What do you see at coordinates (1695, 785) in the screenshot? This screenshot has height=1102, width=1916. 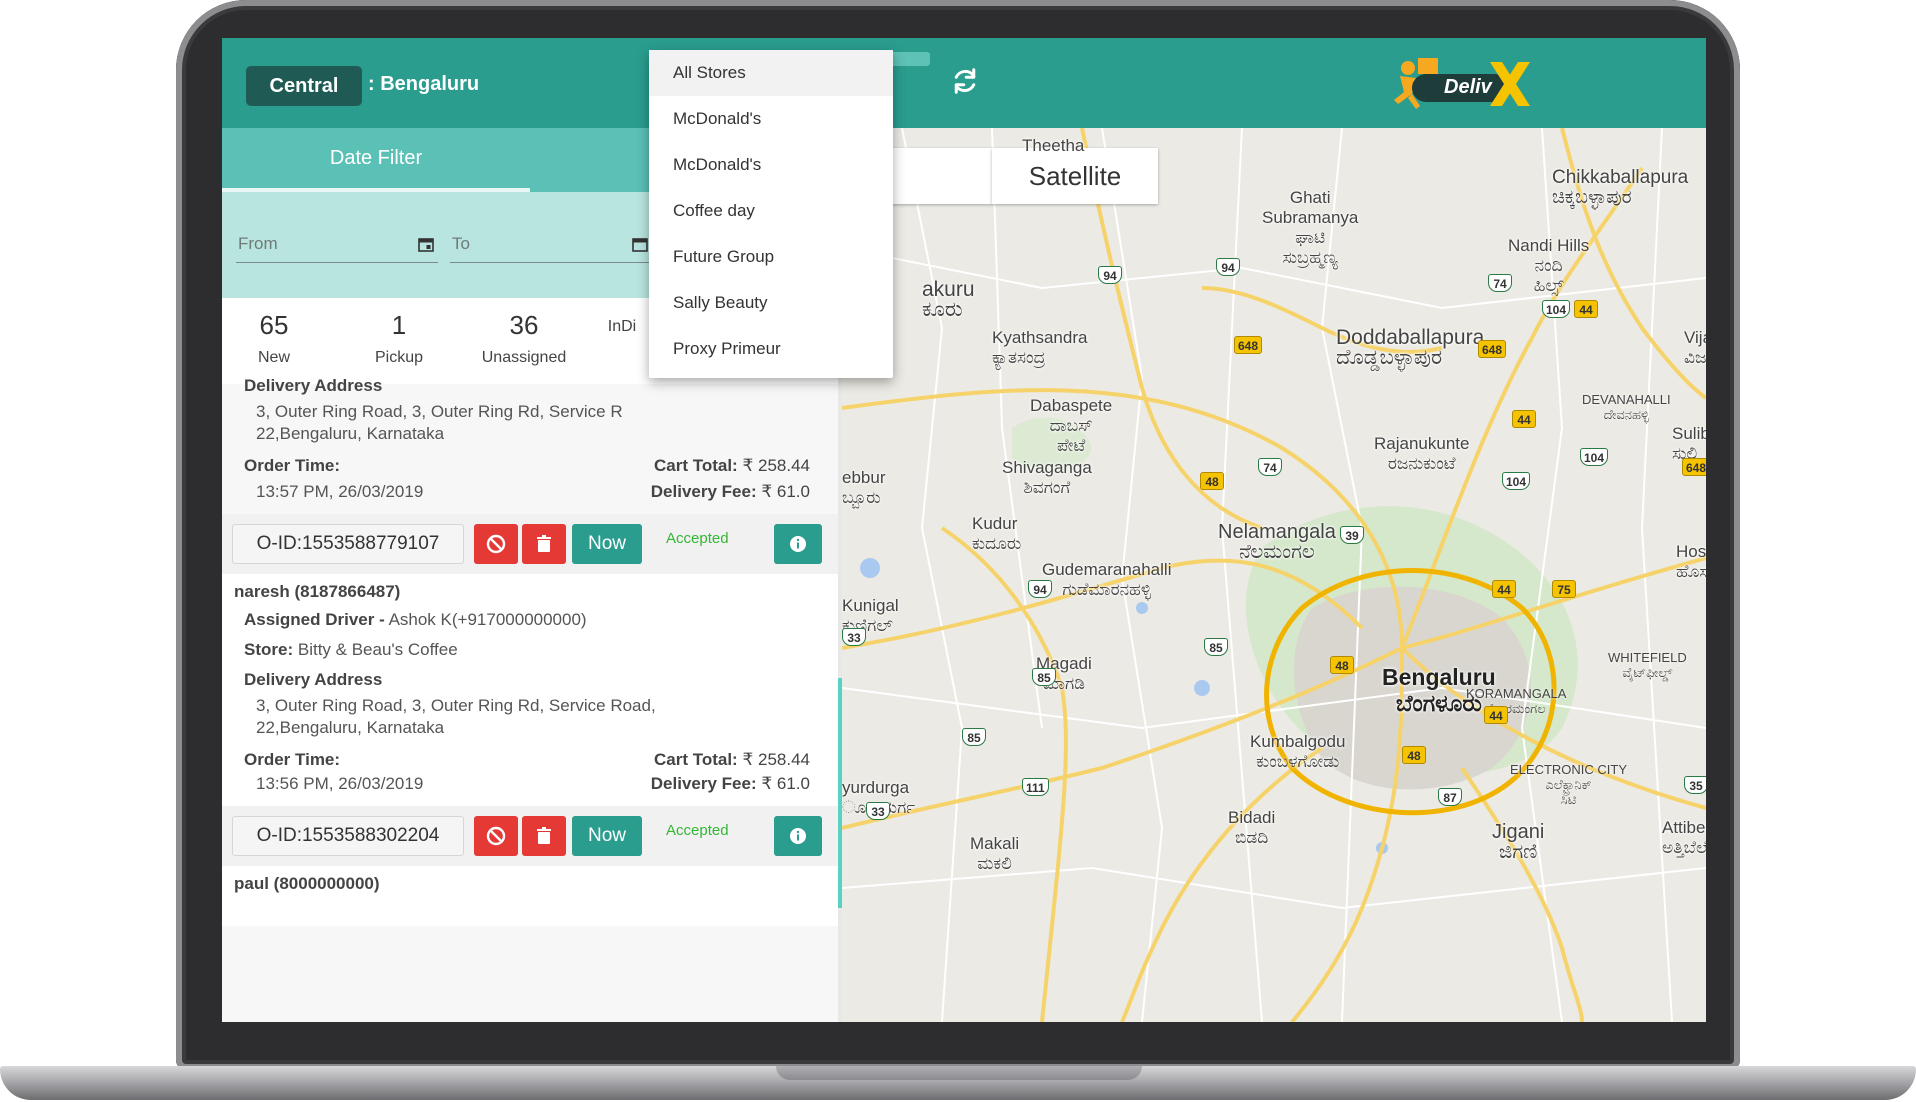 I see `highway-shield: 35` at bounding box center [1695, 785].